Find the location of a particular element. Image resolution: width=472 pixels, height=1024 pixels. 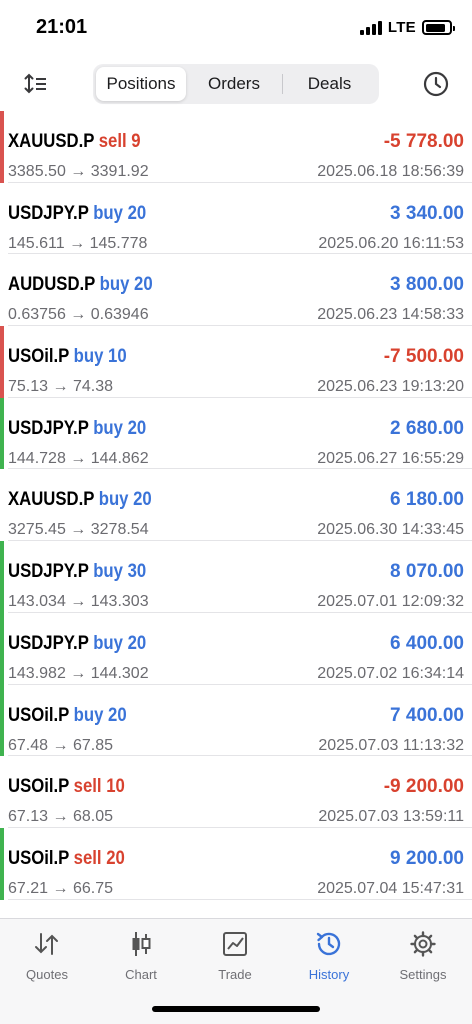

tab-quotes: Quotes is located at coordinates (47, 959).